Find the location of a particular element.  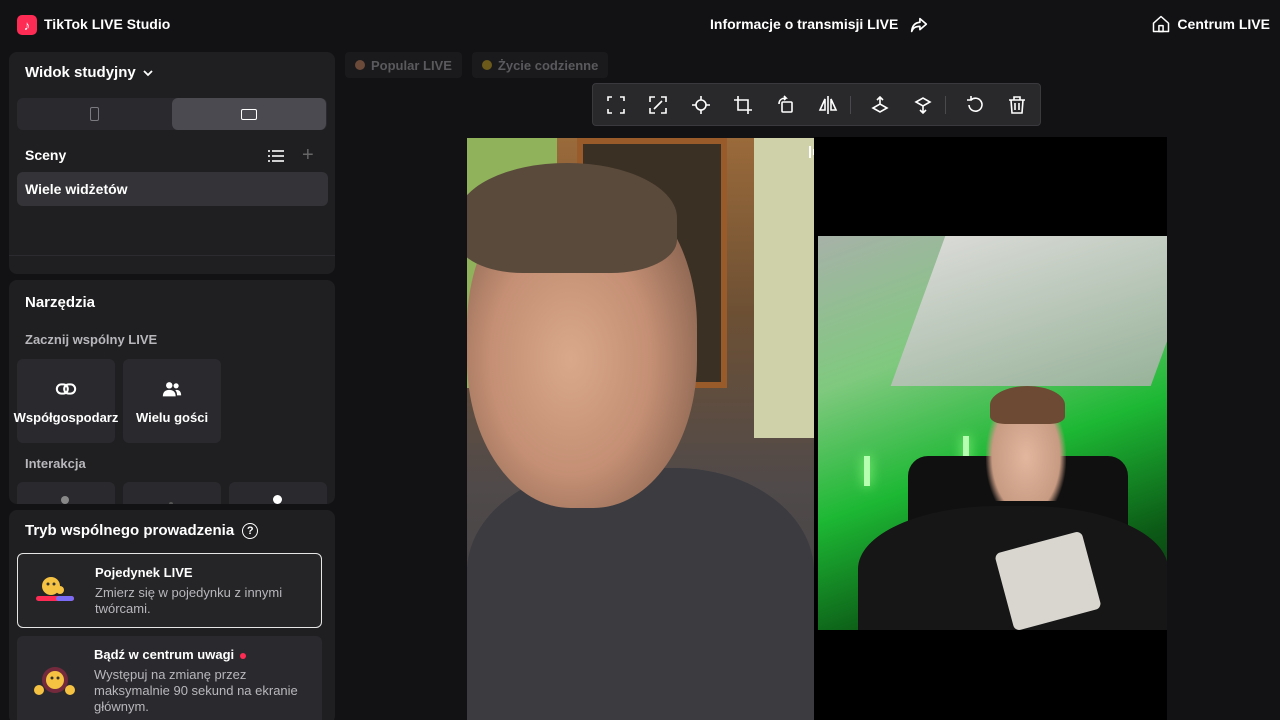

studio-view-dropdown: Widok studyjny is located at coordinates (89, 72).